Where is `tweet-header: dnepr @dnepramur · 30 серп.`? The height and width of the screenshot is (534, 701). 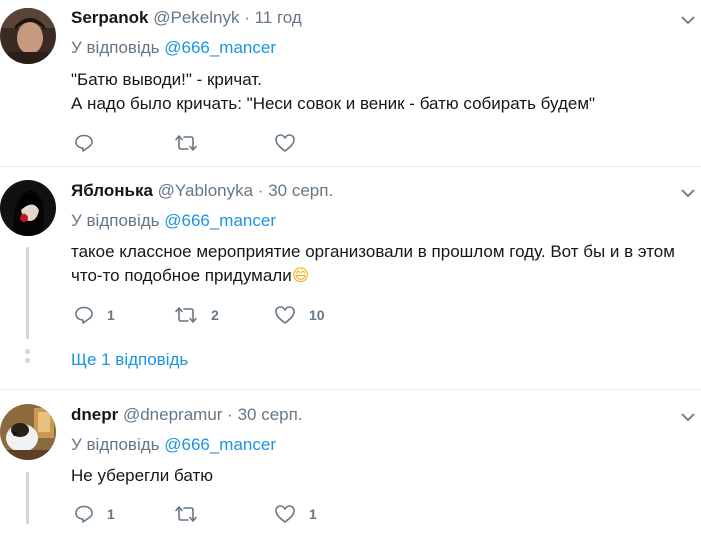 tweet-header: dnepr @dnepramur · 30 серп. is located at coordinates (187, 415).